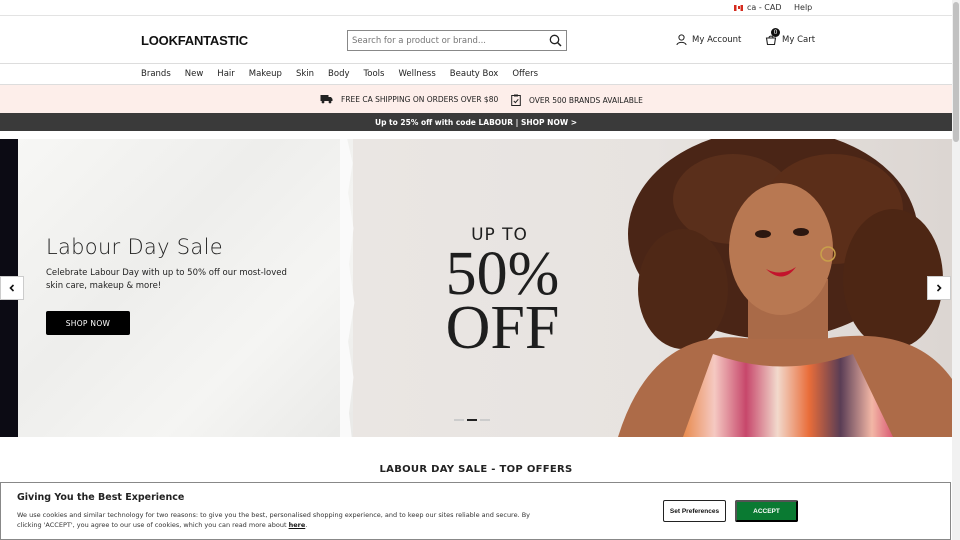 The image size is (960, 540). I want to click on locale-selector: ca - CAD, so click(758, 7).